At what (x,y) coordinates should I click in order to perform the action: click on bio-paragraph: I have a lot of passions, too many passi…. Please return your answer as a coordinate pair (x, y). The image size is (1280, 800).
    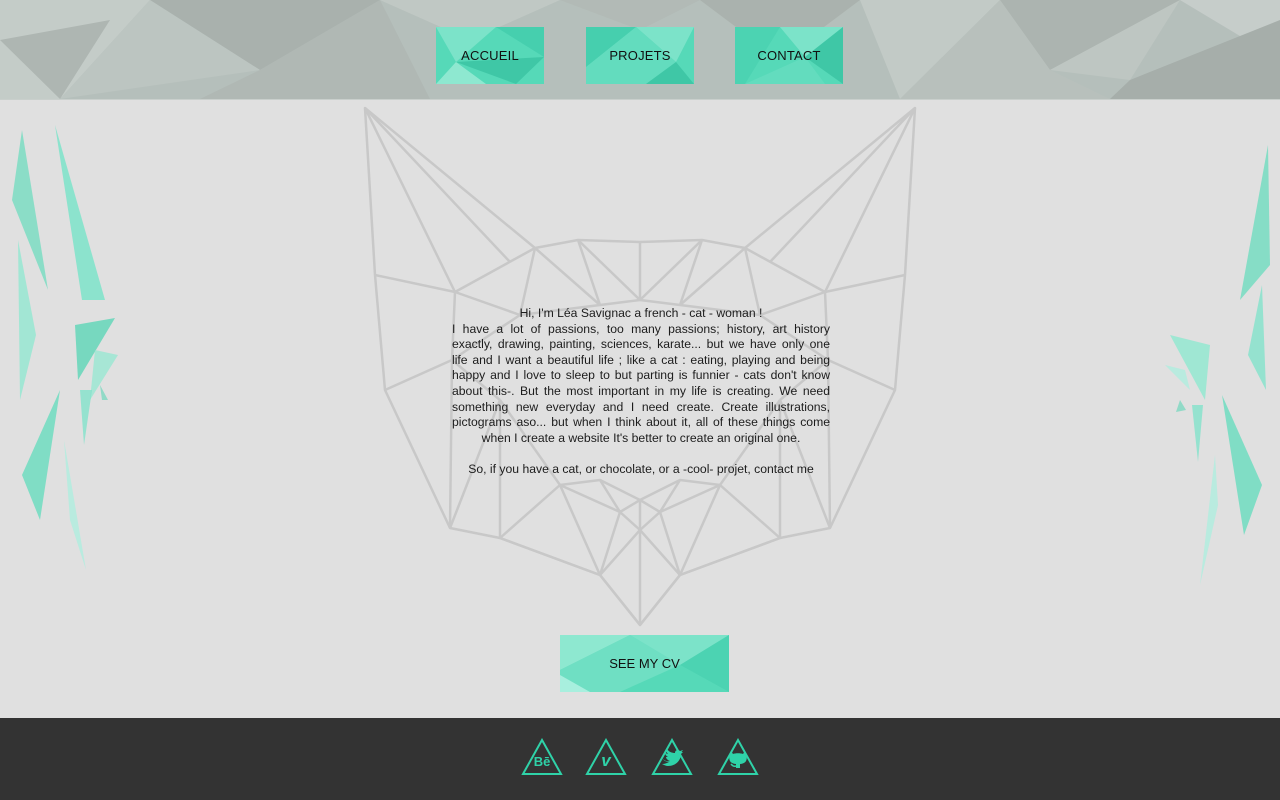
    Looking at the image, I should click on (641, 383).